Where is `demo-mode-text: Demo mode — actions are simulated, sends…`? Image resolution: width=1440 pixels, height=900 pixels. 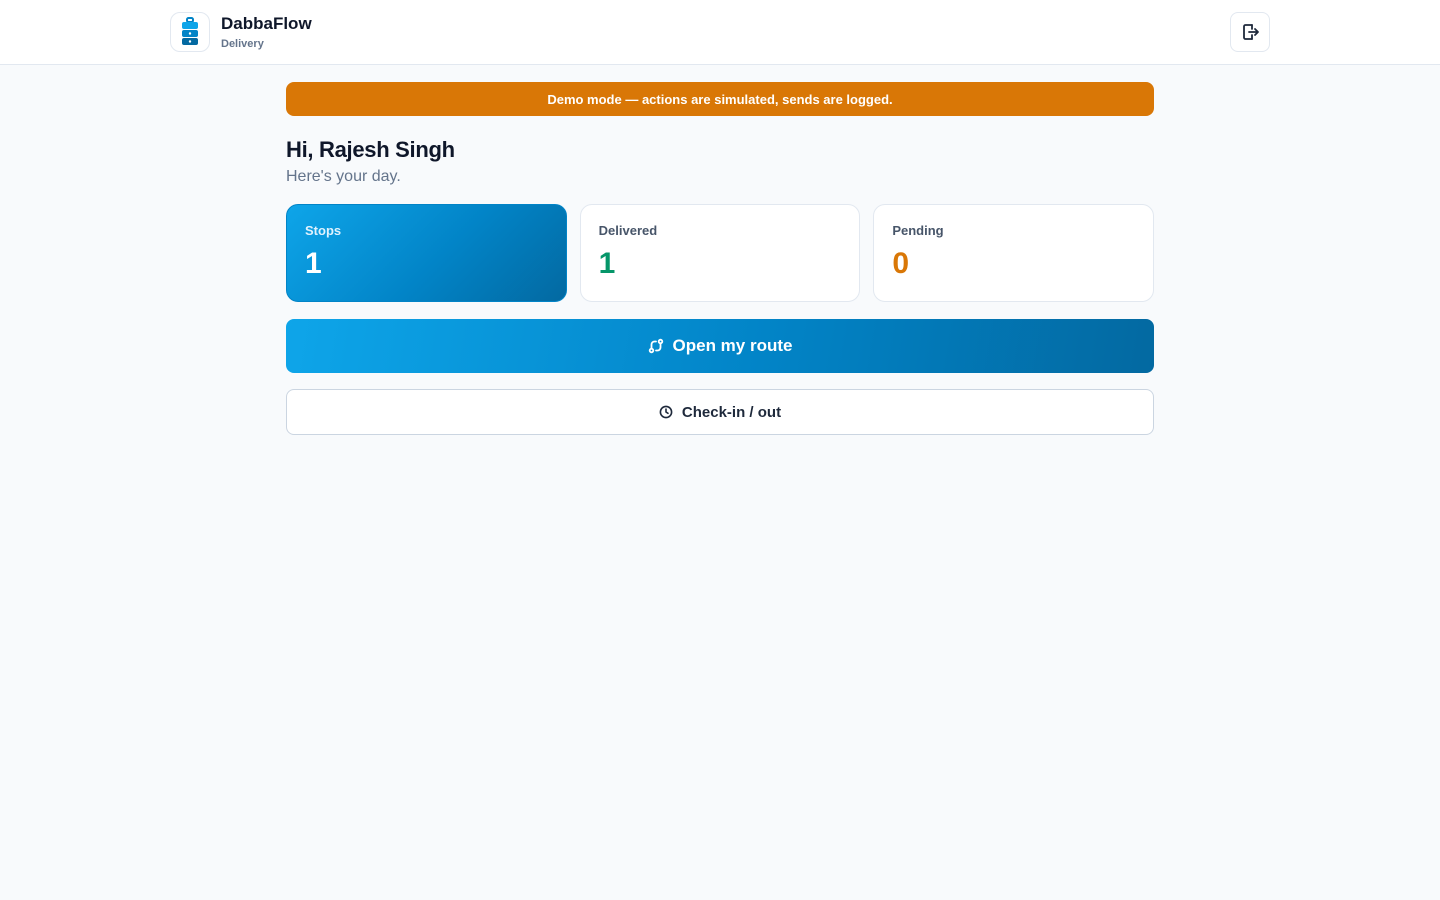 demo-mode-text: Demo mode — actions are simulated, sends… is located at coordinates (720, 99).